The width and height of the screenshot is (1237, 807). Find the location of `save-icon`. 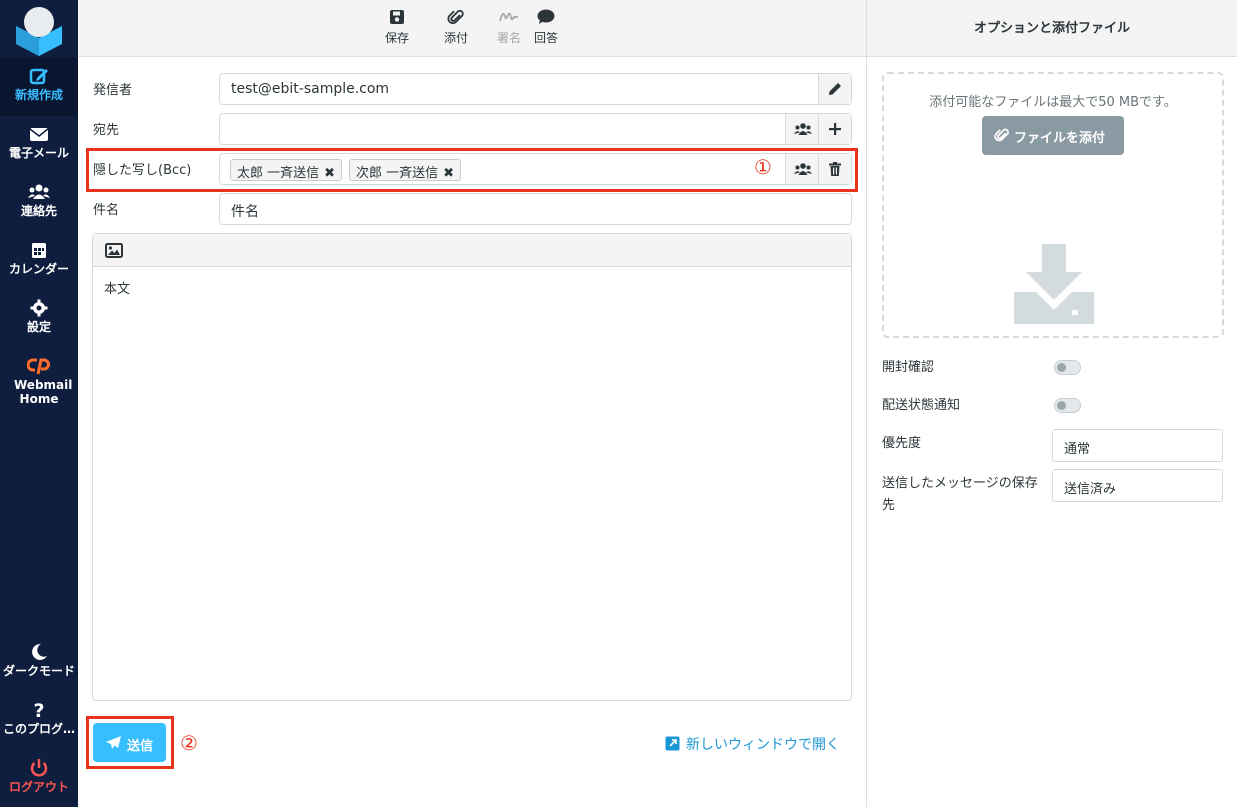

save-icon is located at coordinates (397, 17).